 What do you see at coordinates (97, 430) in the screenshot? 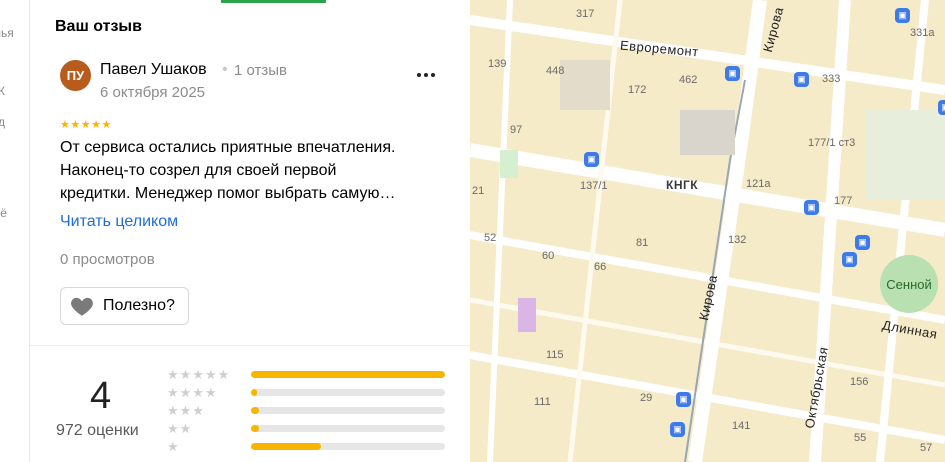
I see `ratings-count: 972 оценки` at bounding box center [97, 430].